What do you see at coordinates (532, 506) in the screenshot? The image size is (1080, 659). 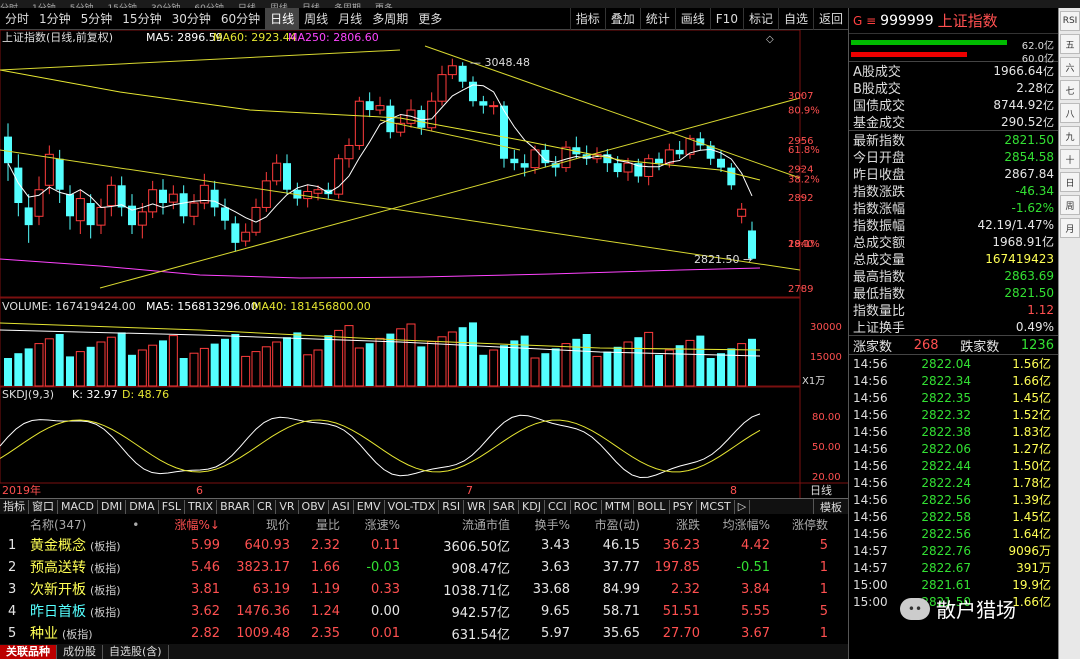 I see `indicator-tab: KDJ` at bounding box center [532, 506].